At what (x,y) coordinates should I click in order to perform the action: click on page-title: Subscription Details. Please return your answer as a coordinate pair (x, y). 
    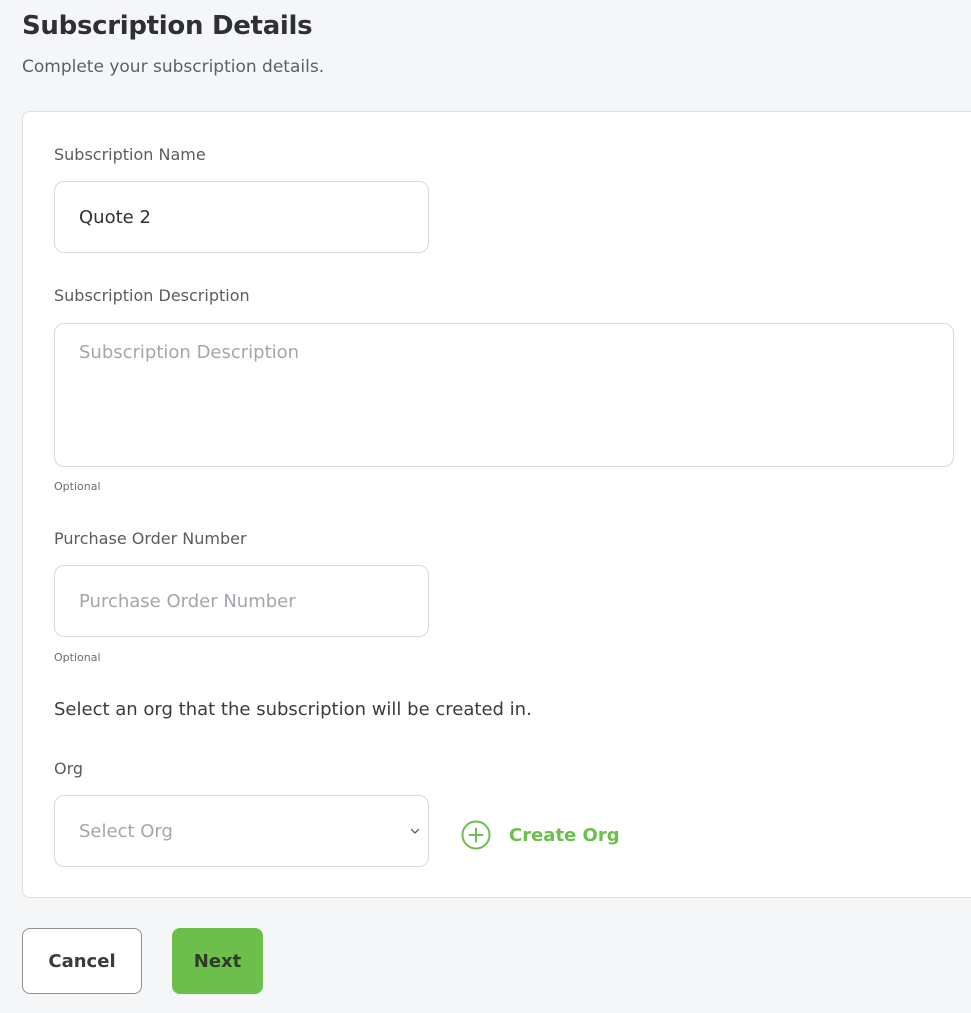
    Looking at the image, I should click on (167, 26).